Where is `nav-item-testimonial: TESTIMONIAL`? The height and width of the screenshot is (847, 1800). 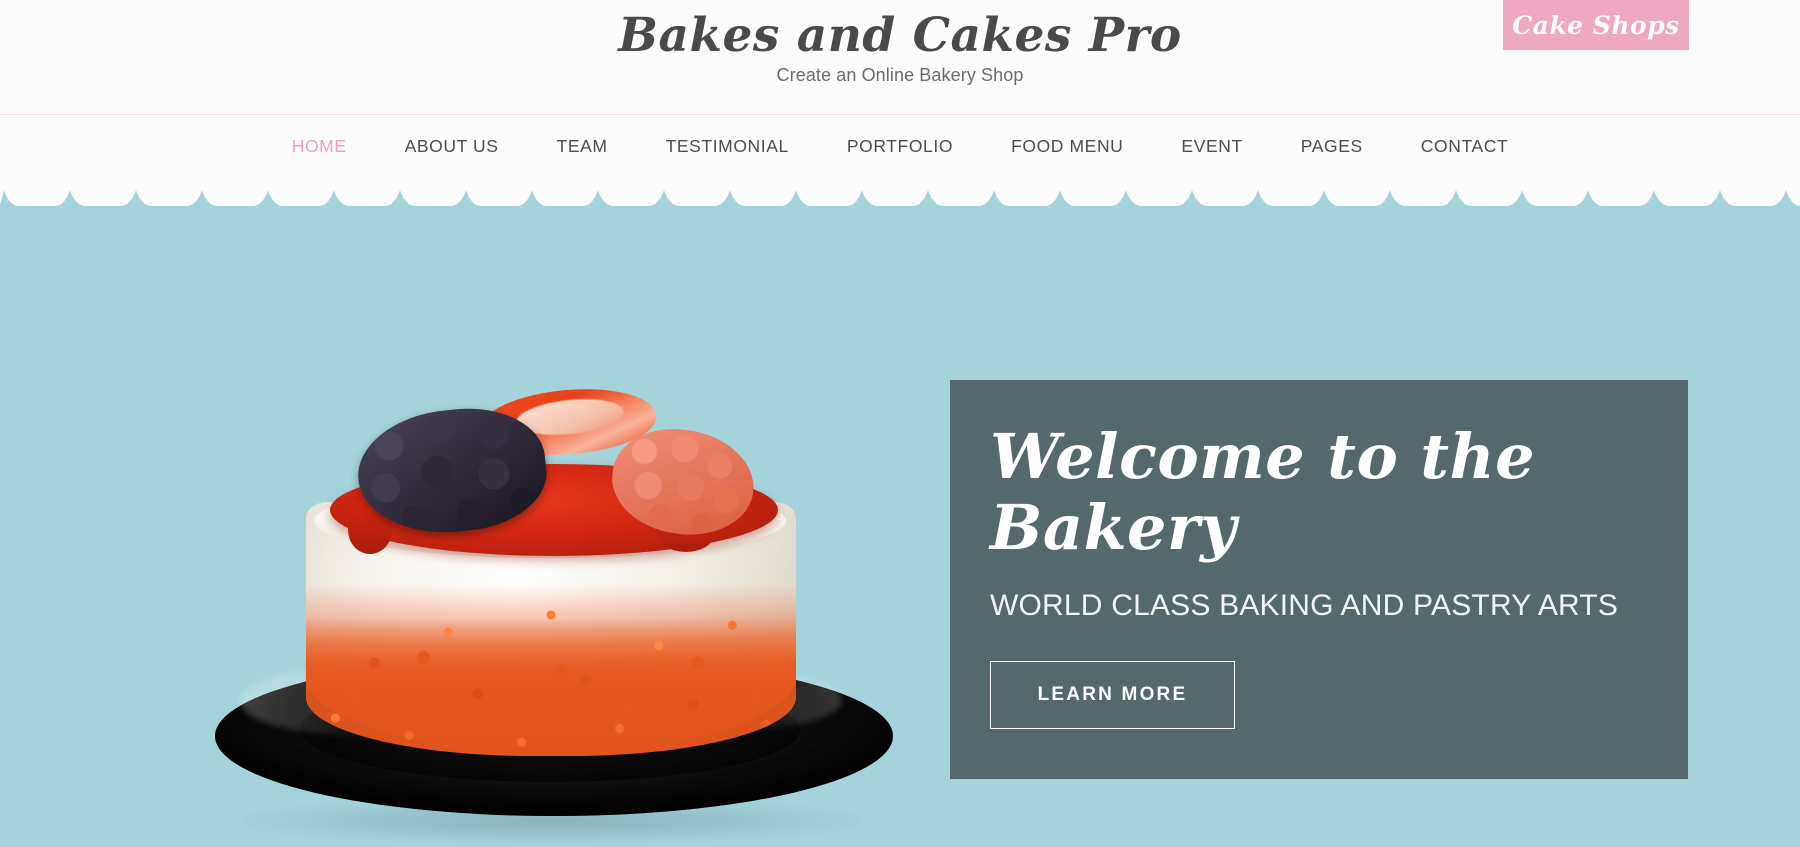 nav-item-testimonial: TESTIMONIAL is located at coordinates (727, 146).